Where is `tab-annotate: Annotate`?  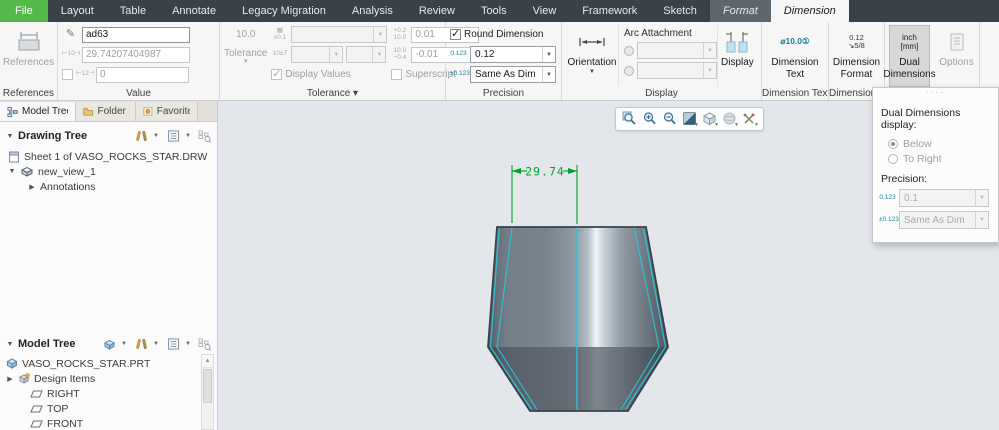 tab-annotate: Annotate is located at coordinates (194, 11).